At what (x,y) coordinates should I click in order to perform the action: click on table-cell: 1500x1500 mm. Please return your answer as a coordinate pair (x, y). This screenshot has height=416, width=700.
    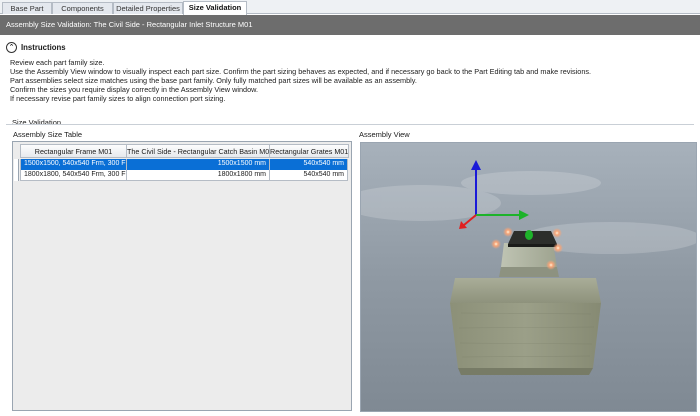
    Looking at the image, I should click on (198, 164).